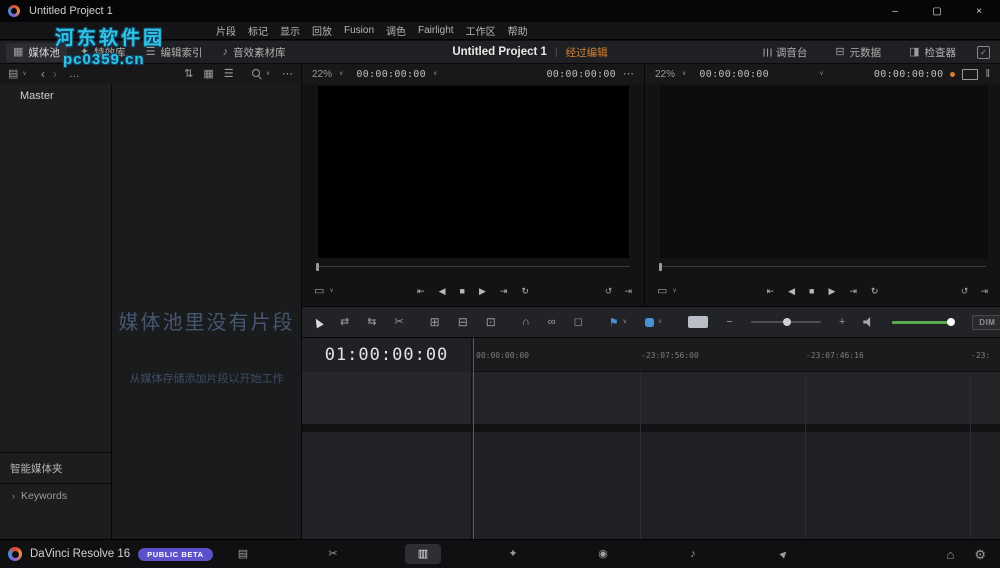 The image size is (1000, 568). What do you see at coordinates (55, 74) in the screenshot?
I see `forward-button: ›` at bounding box center [55, 74].